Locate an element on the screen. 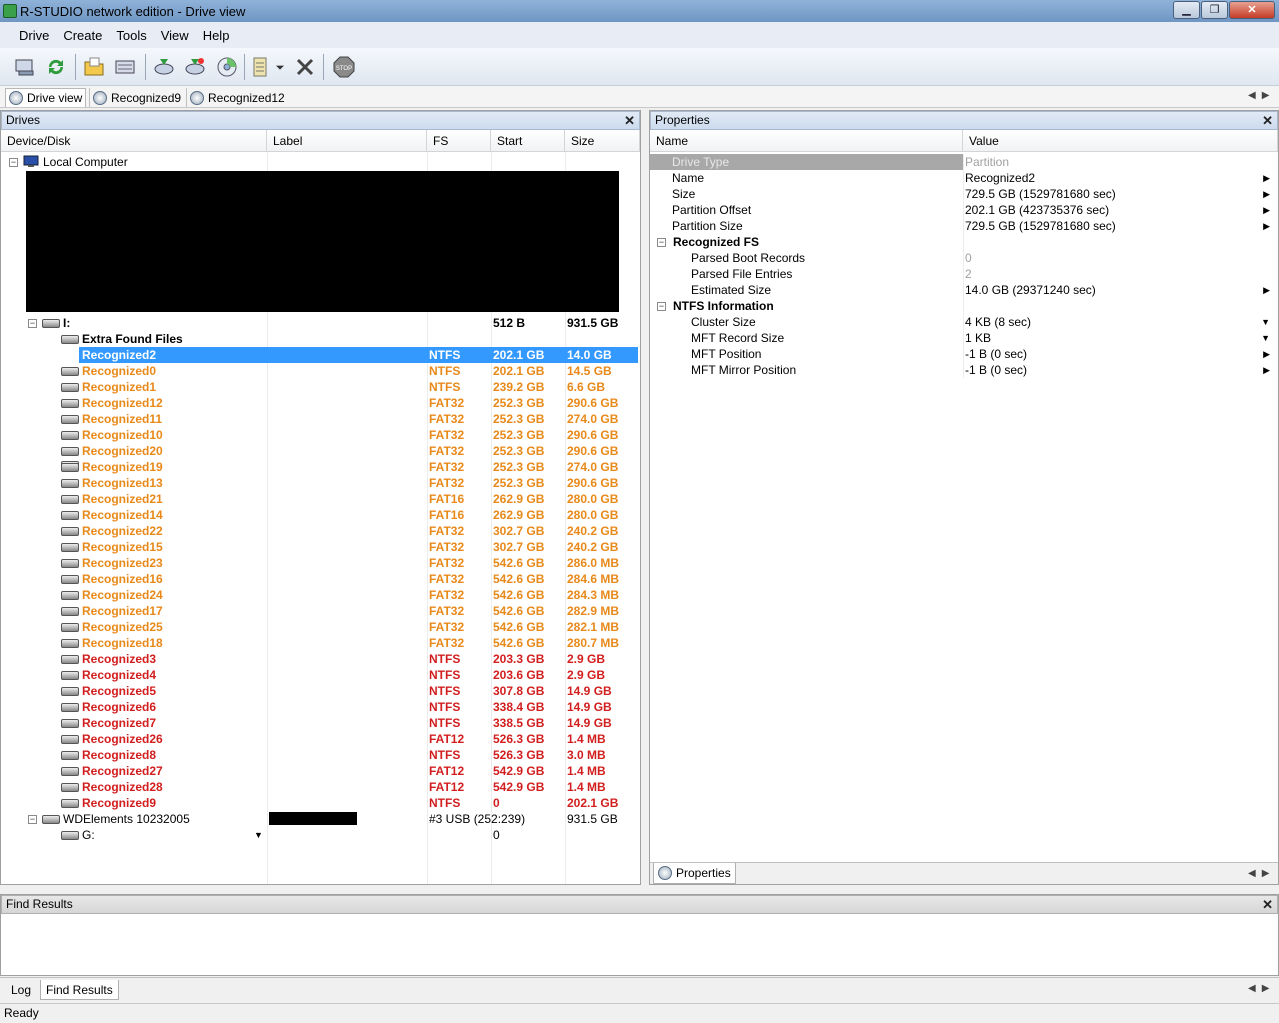 The width and height of the screenshot is (1279, 1023). tree-row-partition: Recognized0 NTFS 202.1 GB 14.5 GB is located at coordinates (320, 371).